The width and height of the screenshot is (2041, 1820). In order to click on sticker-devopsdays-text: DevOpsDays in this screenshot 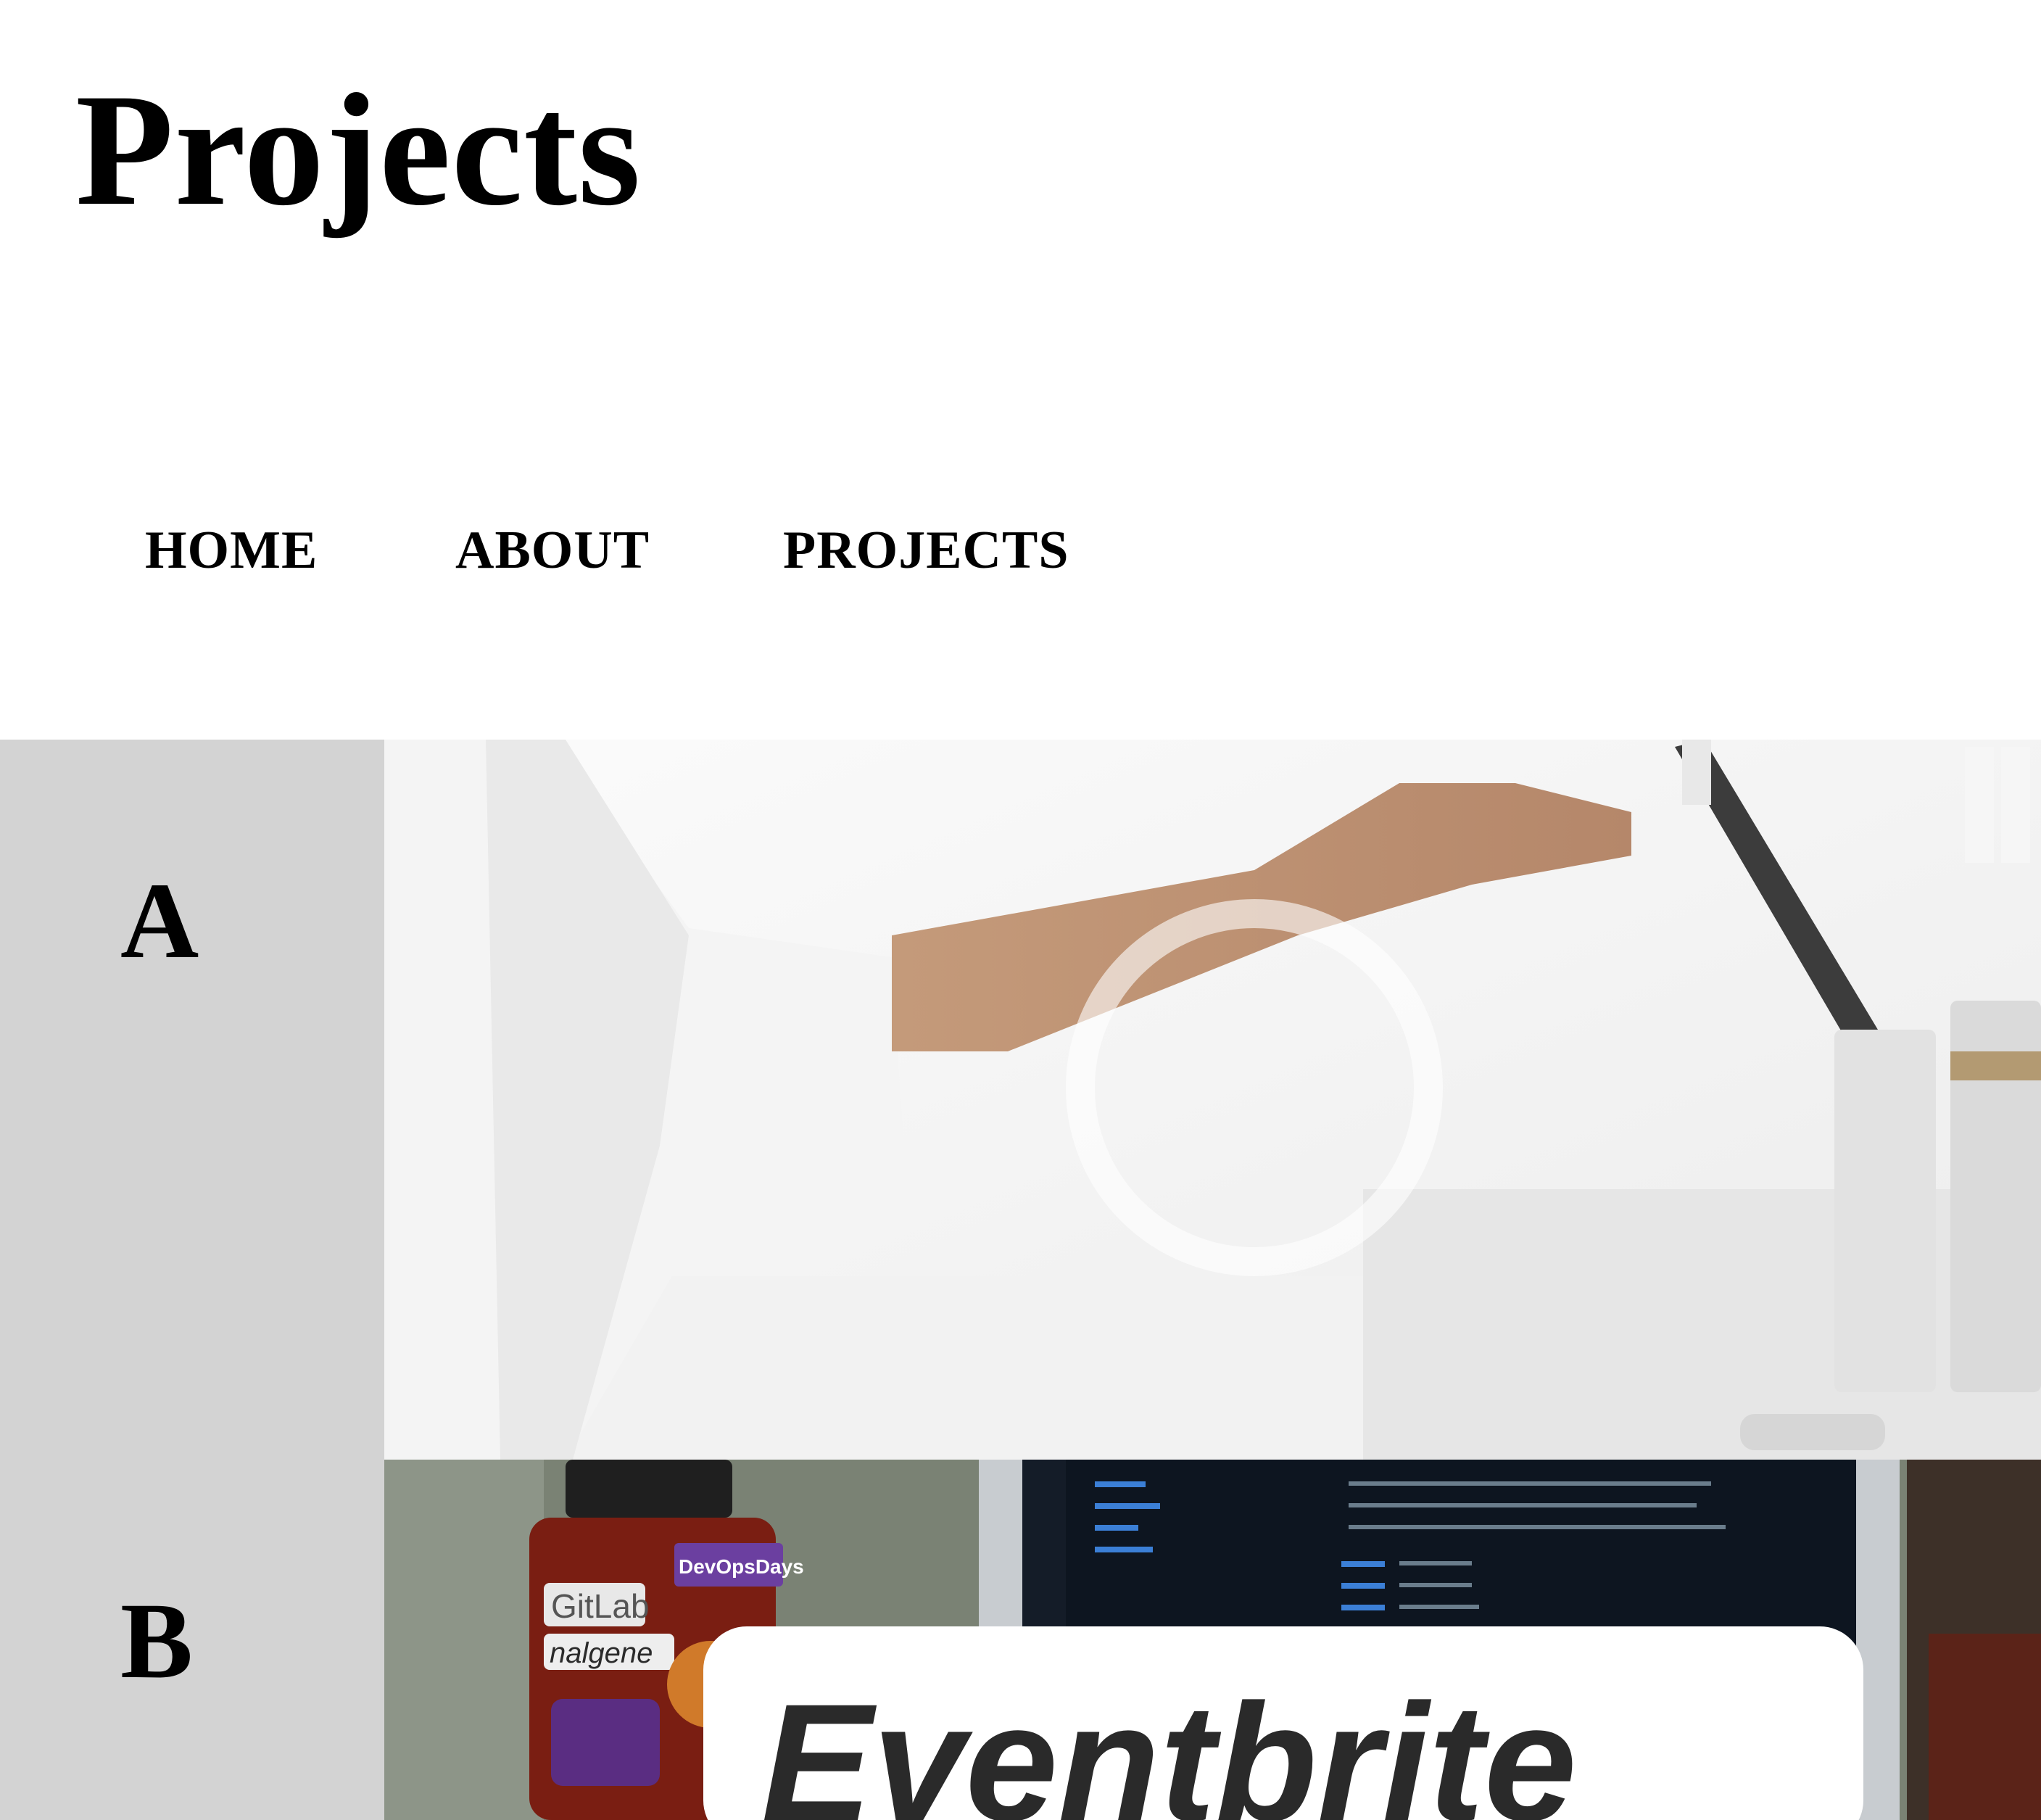, I will do `click(741, 1567)`.